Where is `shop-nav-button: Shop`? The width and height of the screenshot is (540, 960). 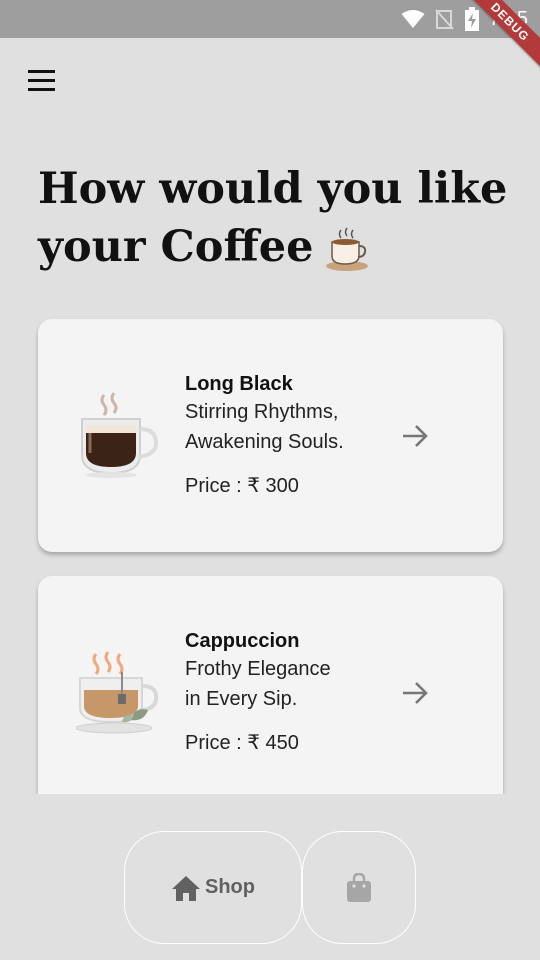
shop-nav-button: Shop is located at coordinates (213, 887).